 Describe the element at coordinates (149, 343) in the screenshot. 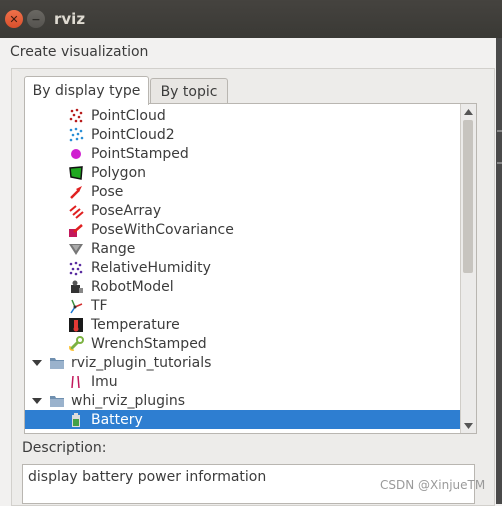

I see `tree-item-label: WrenchStamped` at that location.